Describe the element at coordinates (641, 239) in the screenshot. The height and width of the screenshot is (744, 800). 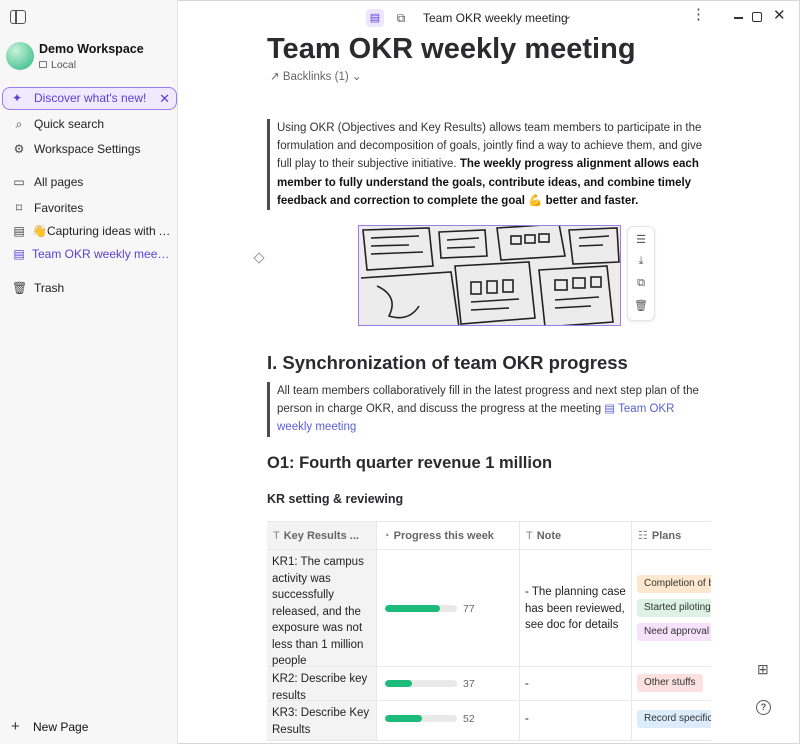
I see `caption-icon: ☰` at that location.